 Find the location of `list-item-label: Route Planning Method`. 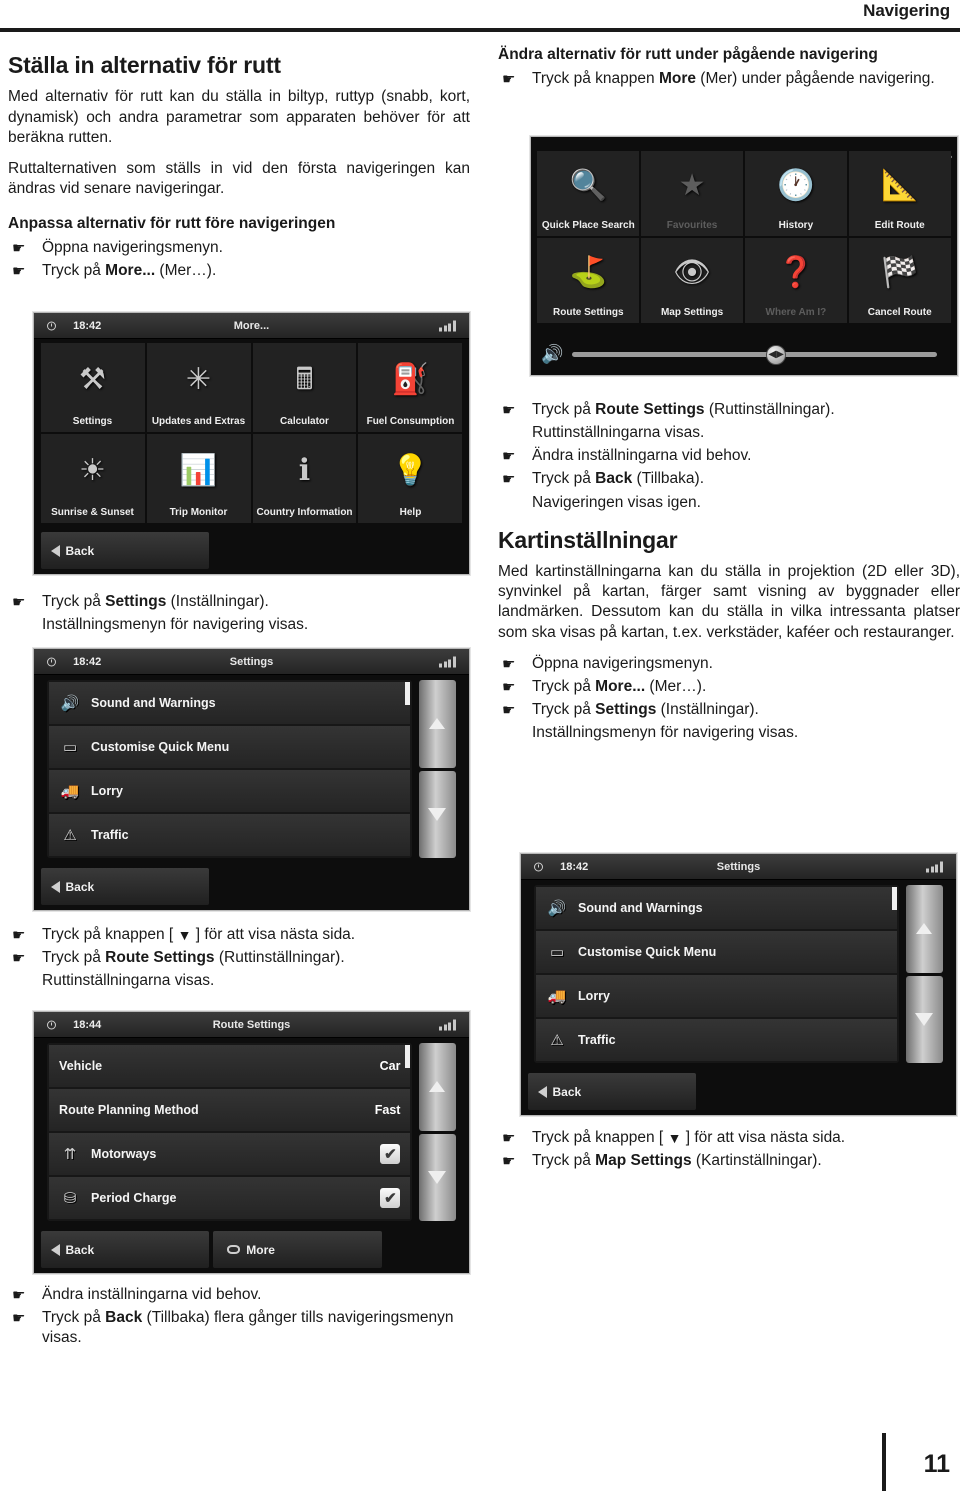

list-item-label: Route Planning Method is located at coordinates (129, 1110).